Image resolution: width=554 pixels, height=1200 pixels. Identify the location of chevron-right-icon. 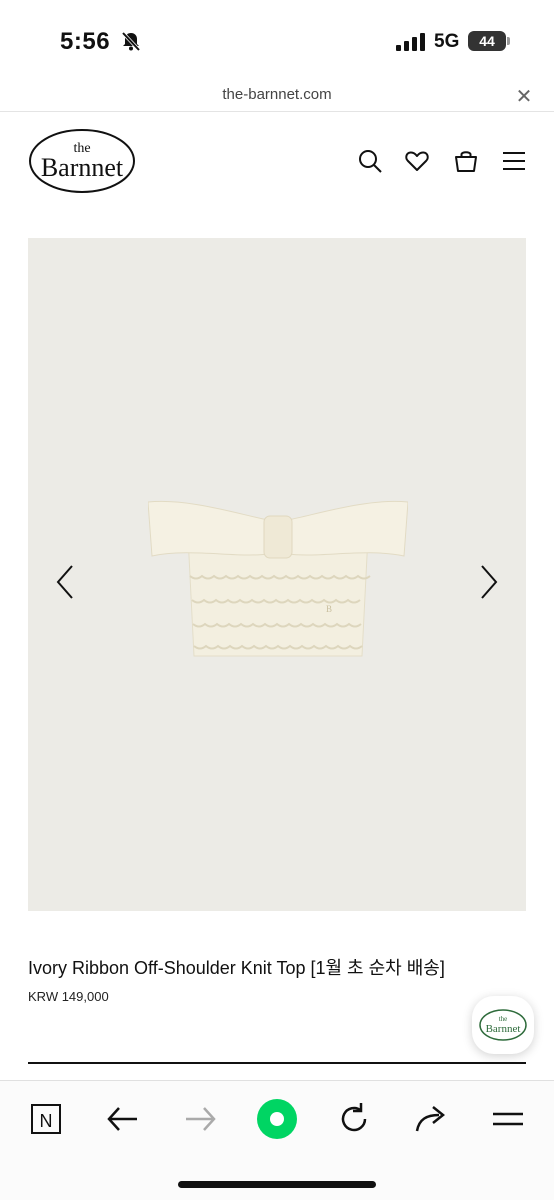
(488, 582).